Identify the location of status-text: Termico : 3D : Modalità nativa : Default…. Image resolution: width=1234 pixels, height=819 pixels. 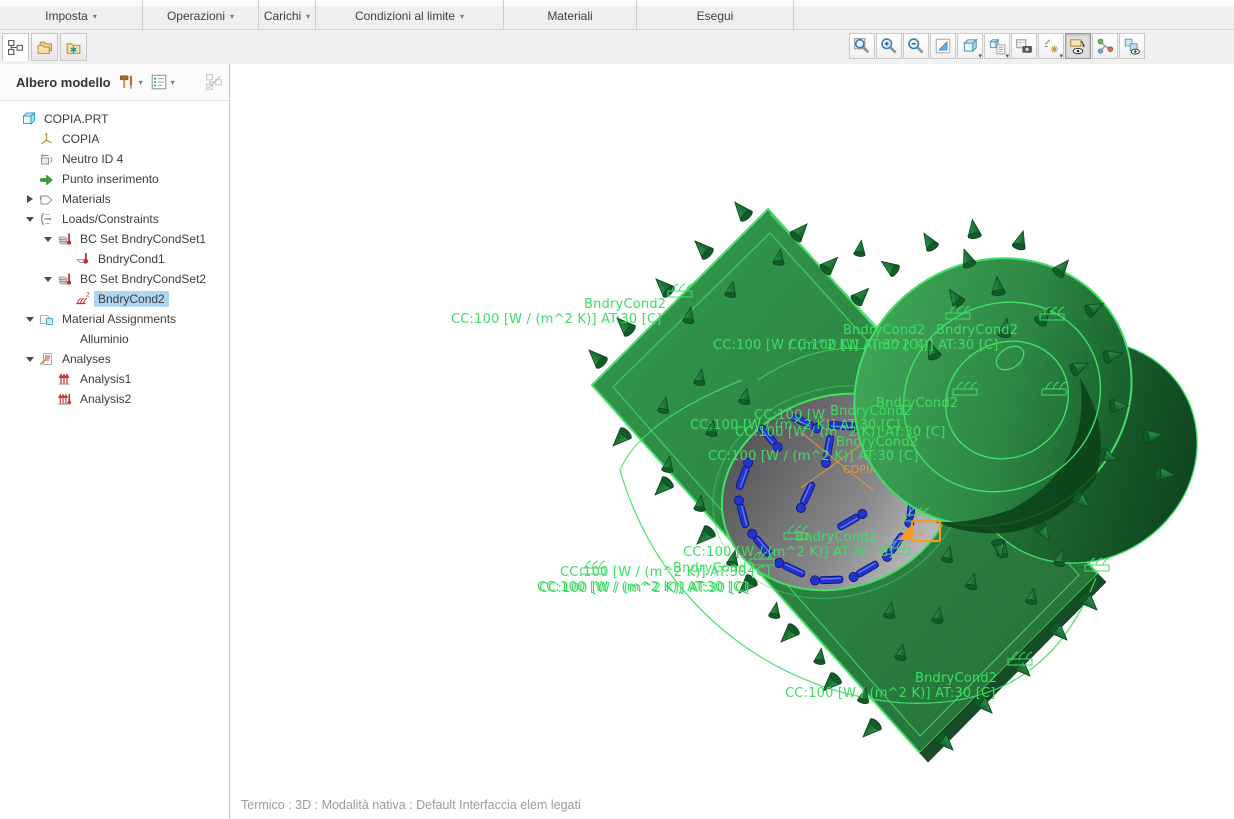
(411, 804).